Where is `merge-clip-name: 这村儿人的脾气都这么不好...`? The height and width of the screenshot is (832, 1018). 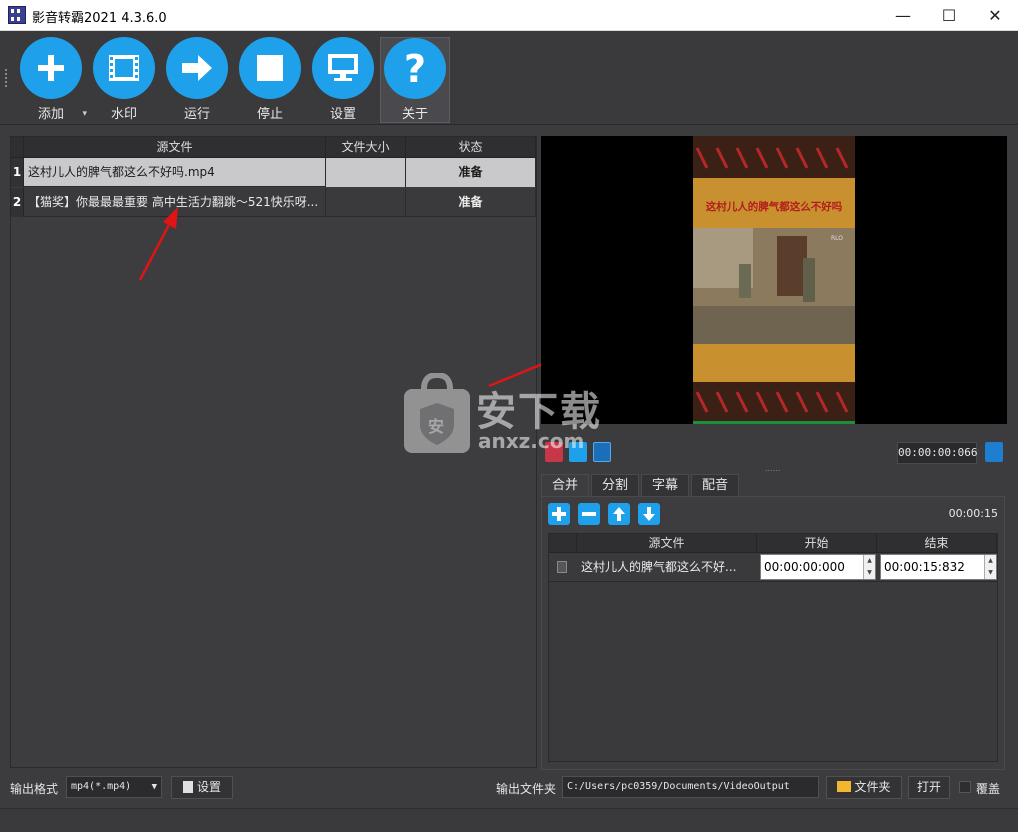
merge-clip-name: 这村儿人的脾气都这么不好... is located at coordinates (659, 567).